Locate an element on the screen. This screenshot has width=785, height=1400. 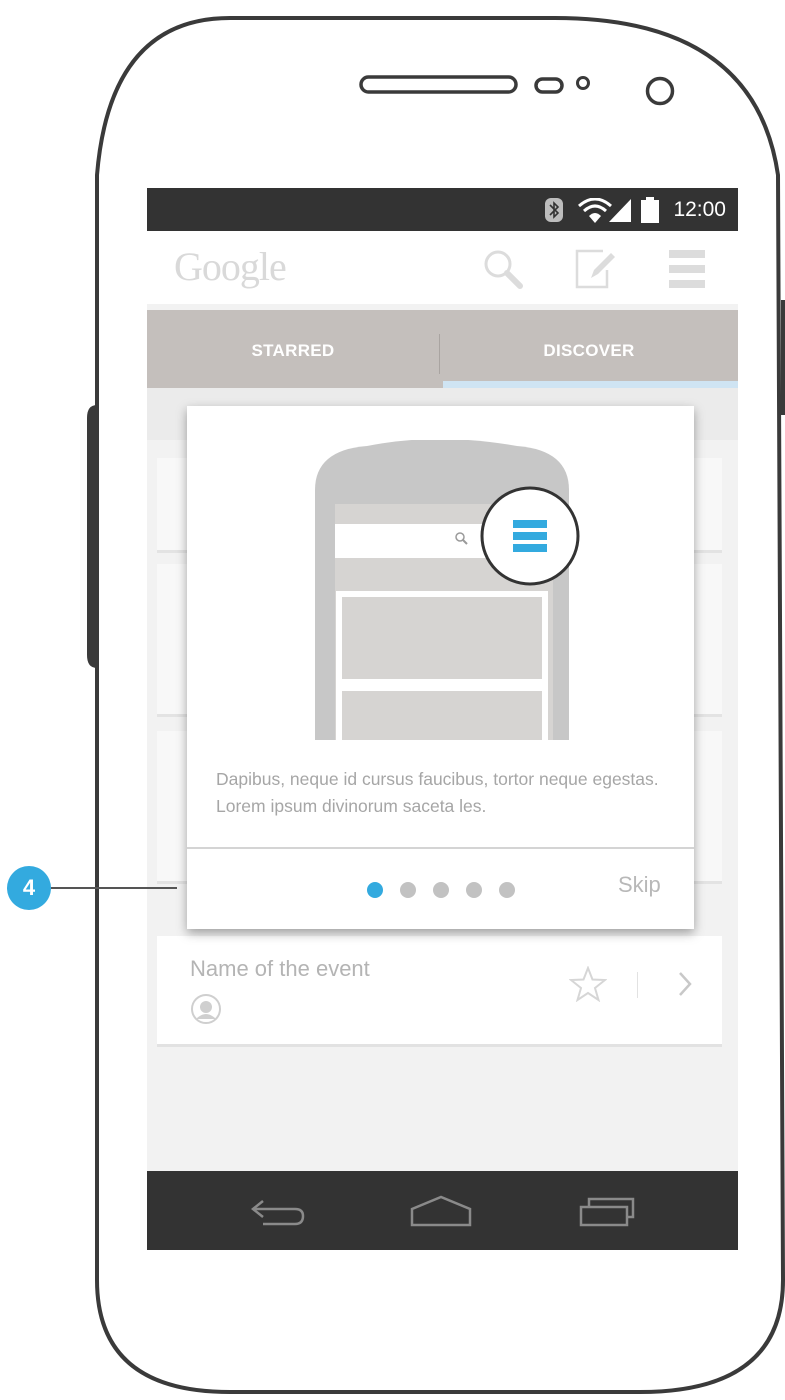
compose-icon is located at coordinates (596, 269).